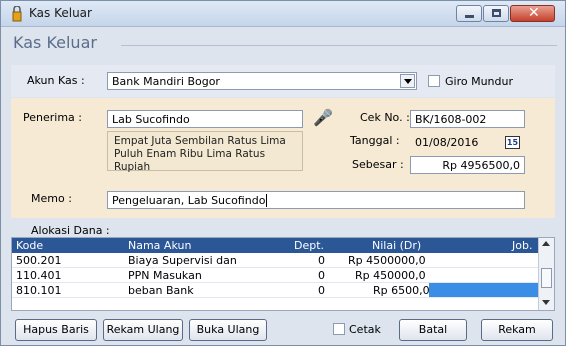  What do you see at coordinates (378, 164) in the screenshot?
I see `sebesar-label: Sebesar :` at bounding box center [378, 164].